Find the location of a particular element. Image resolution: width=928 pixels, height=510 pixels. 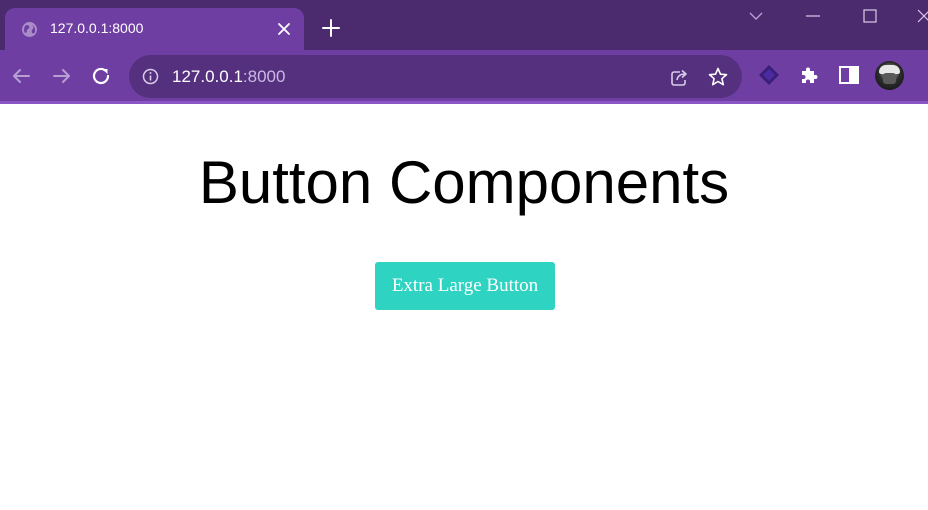

extension-diamond-icon is located at coordinates (769, 75).